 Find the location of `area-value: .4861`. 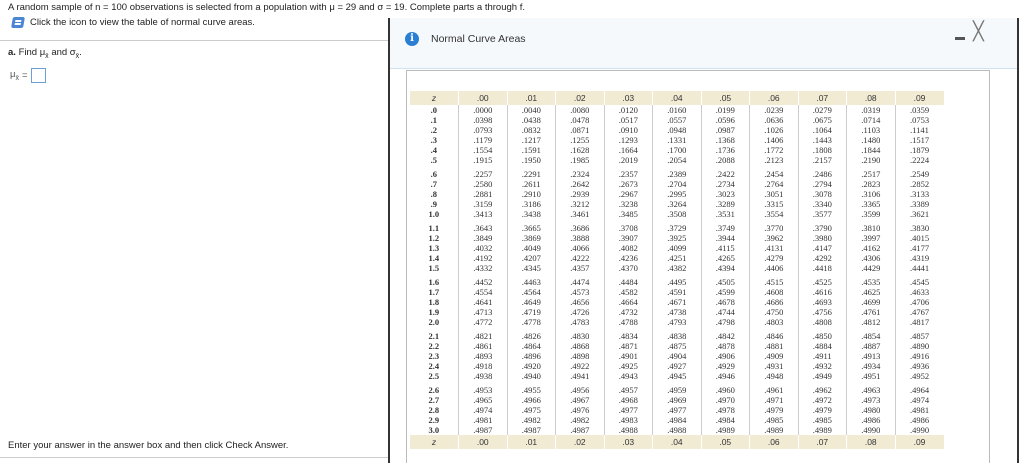

area-value: .4861 is located at coordinates (482, 346).